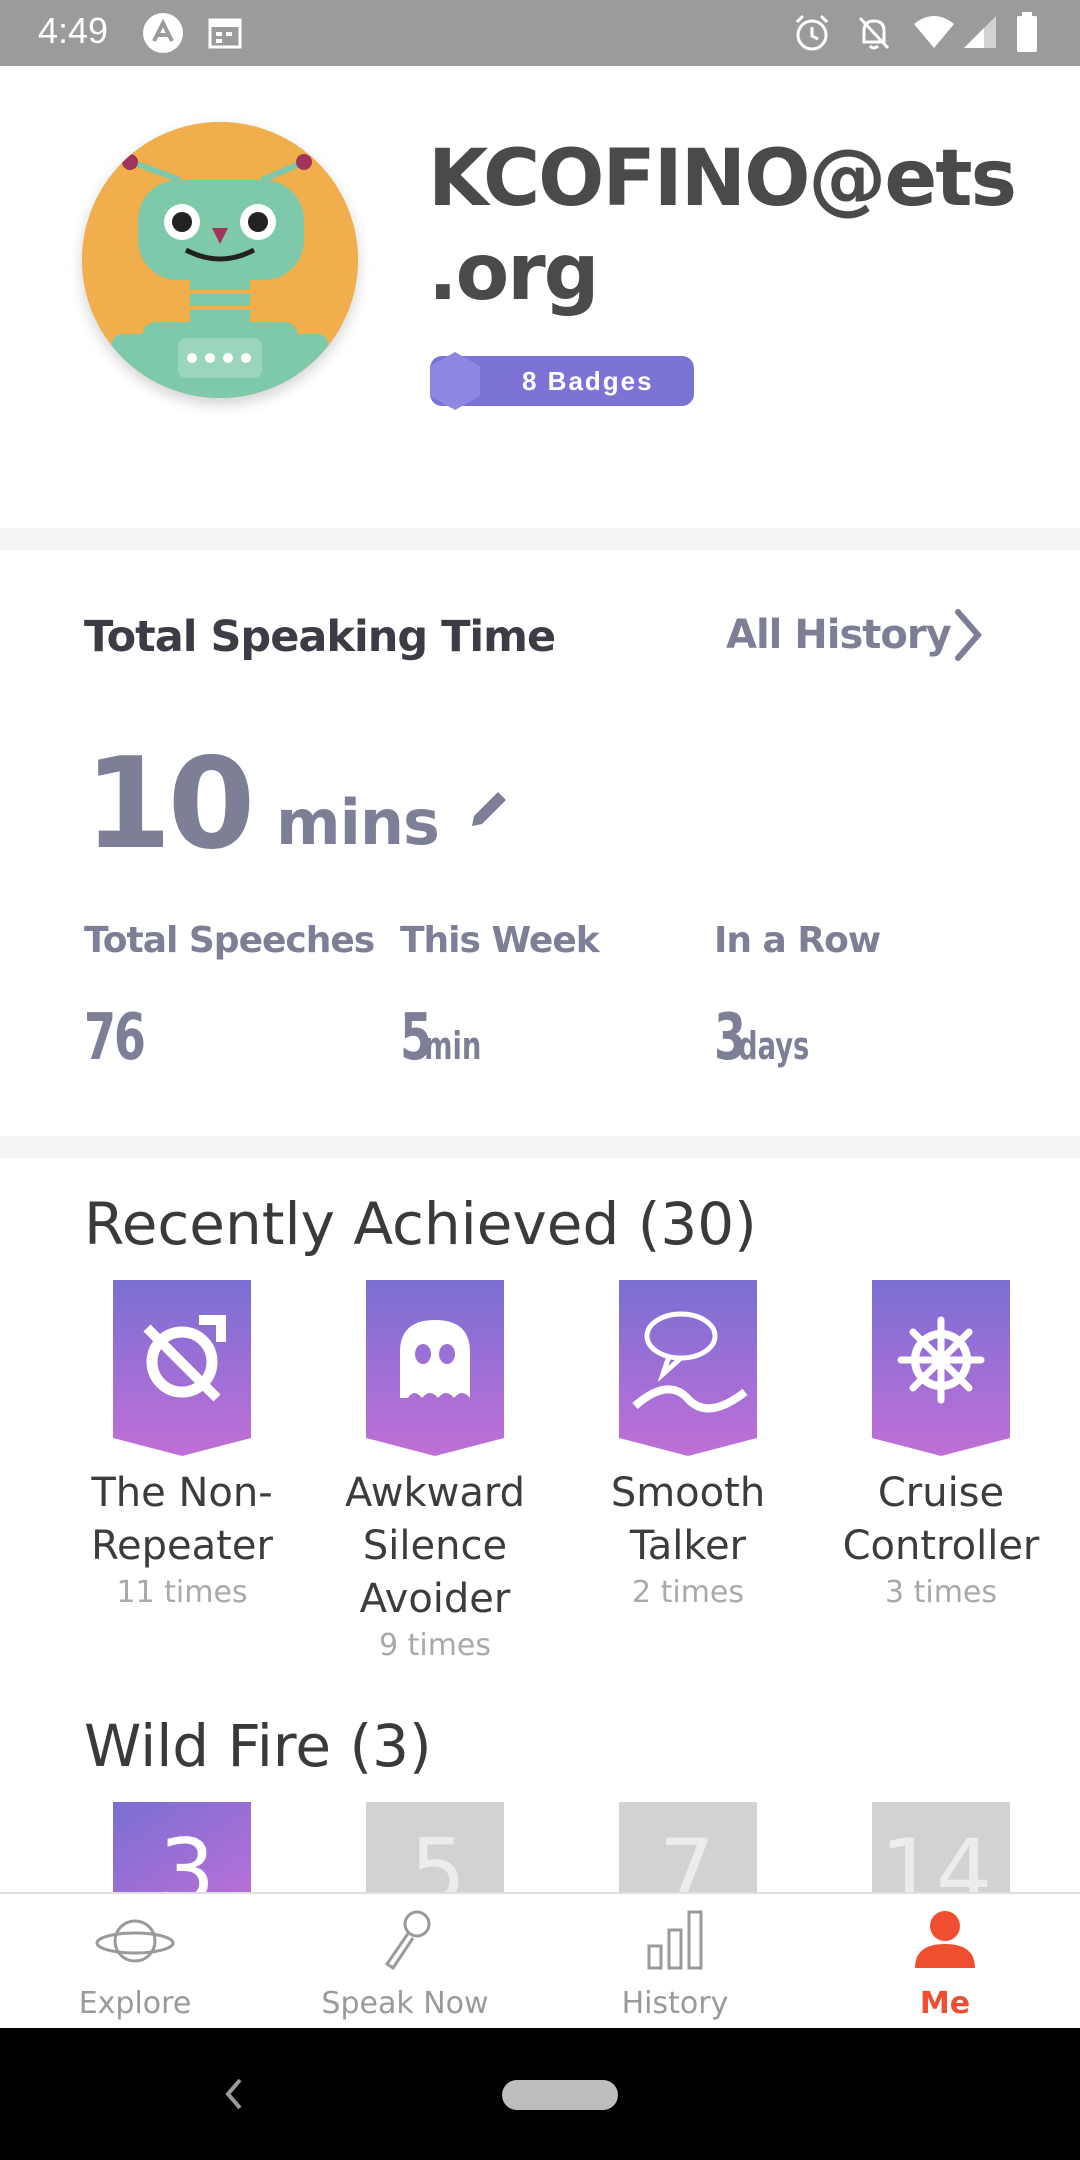 The image size is (1080, 2160). I want to click on wild-fire-3-day-badge-icon: 3, so click(182, 1847).